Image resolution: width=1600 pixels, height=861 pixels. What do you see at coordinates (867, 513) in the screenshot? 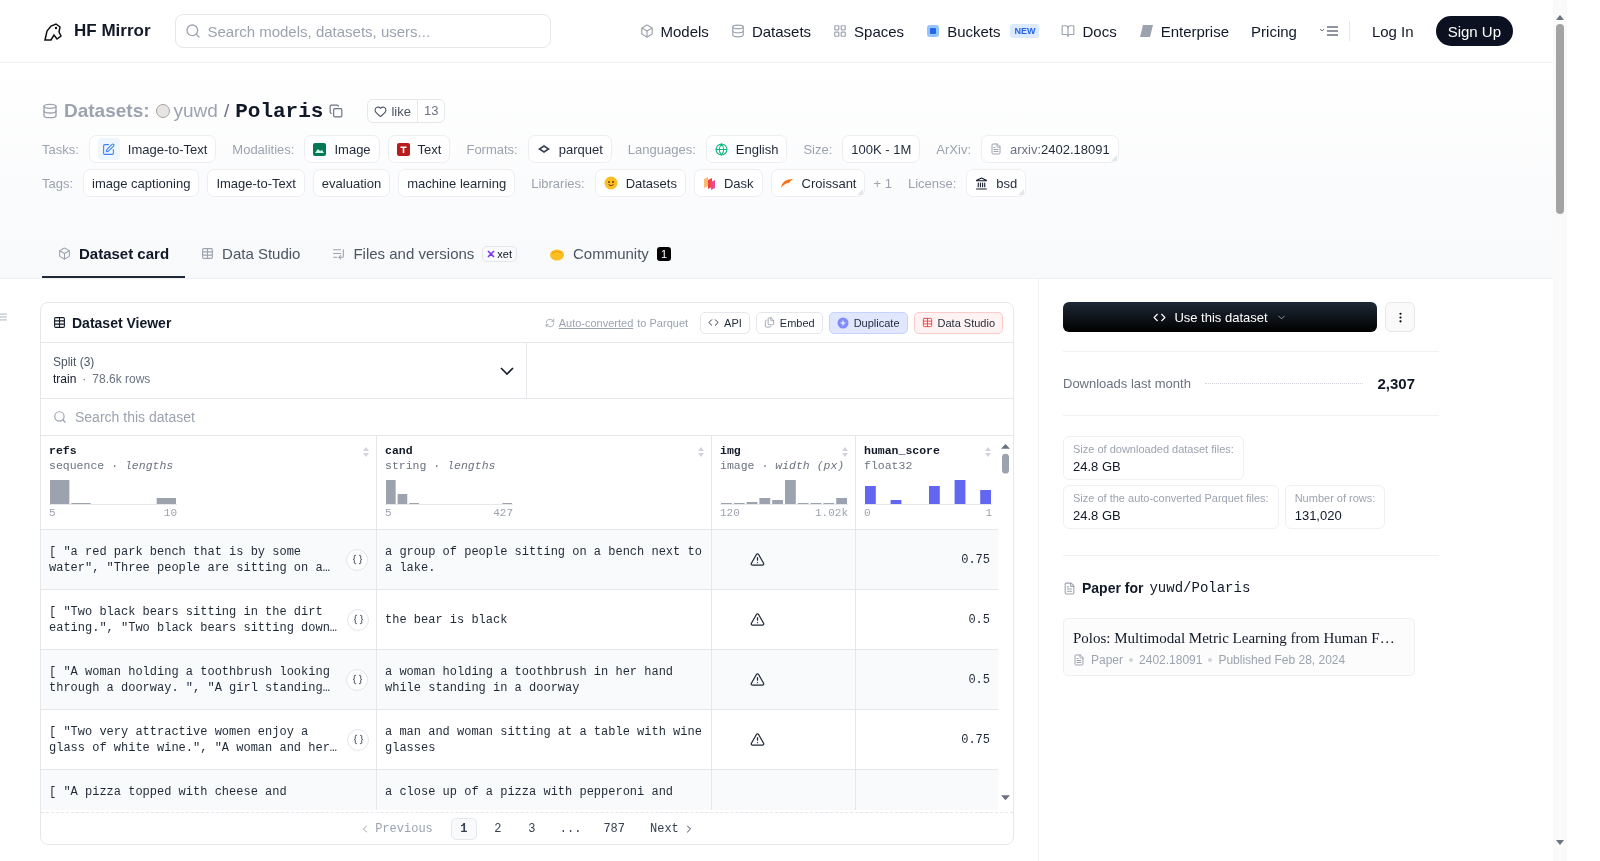
I see `histogram-min: 0` at bounding box center [867, 513].